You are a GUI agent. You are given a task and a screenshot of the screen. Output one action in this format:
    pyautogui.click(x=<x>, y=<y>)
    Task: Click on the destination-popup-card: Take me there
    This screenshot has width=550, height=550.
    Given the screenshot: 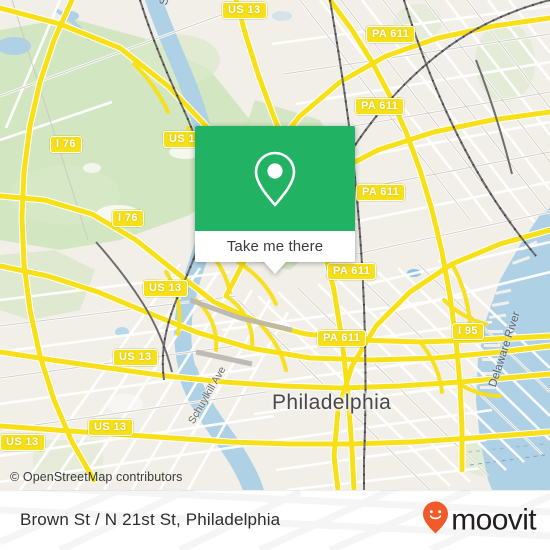 What is the action you would take?
    pyautogui.click(x=275, y=200)
    